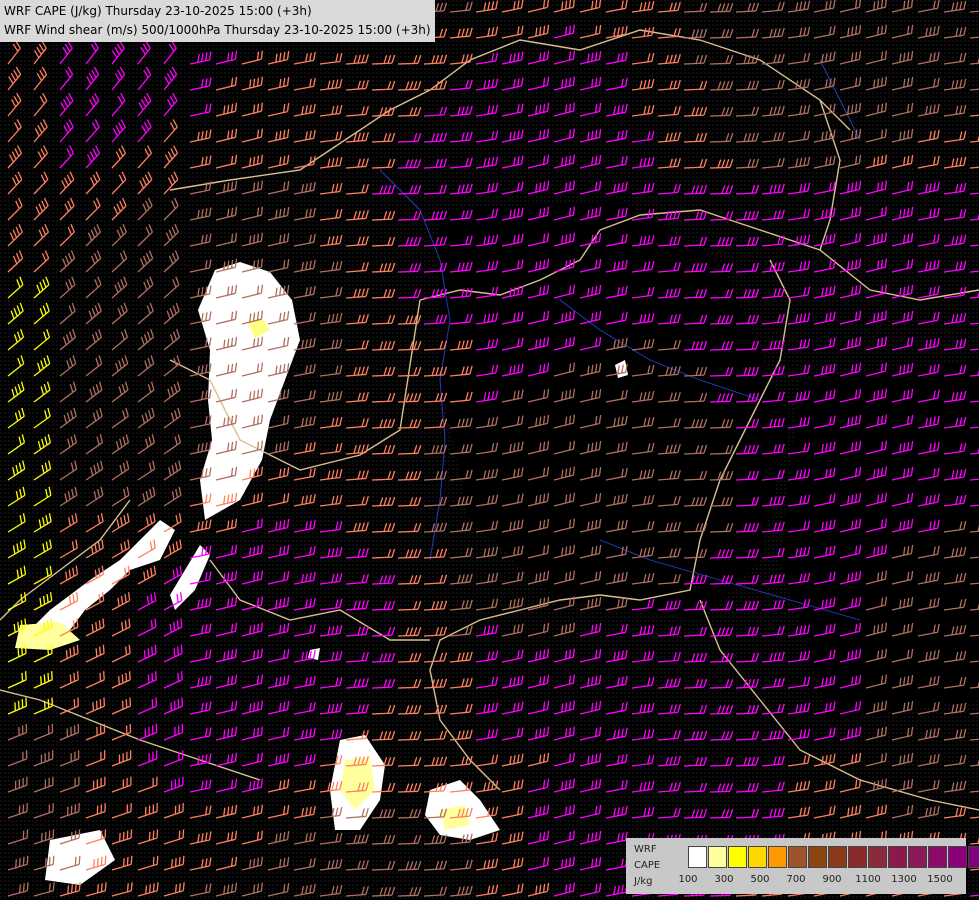 The height and width of the screenshot is (900, 979). I want to click on legend-tick: 1100, so click(868, 879).